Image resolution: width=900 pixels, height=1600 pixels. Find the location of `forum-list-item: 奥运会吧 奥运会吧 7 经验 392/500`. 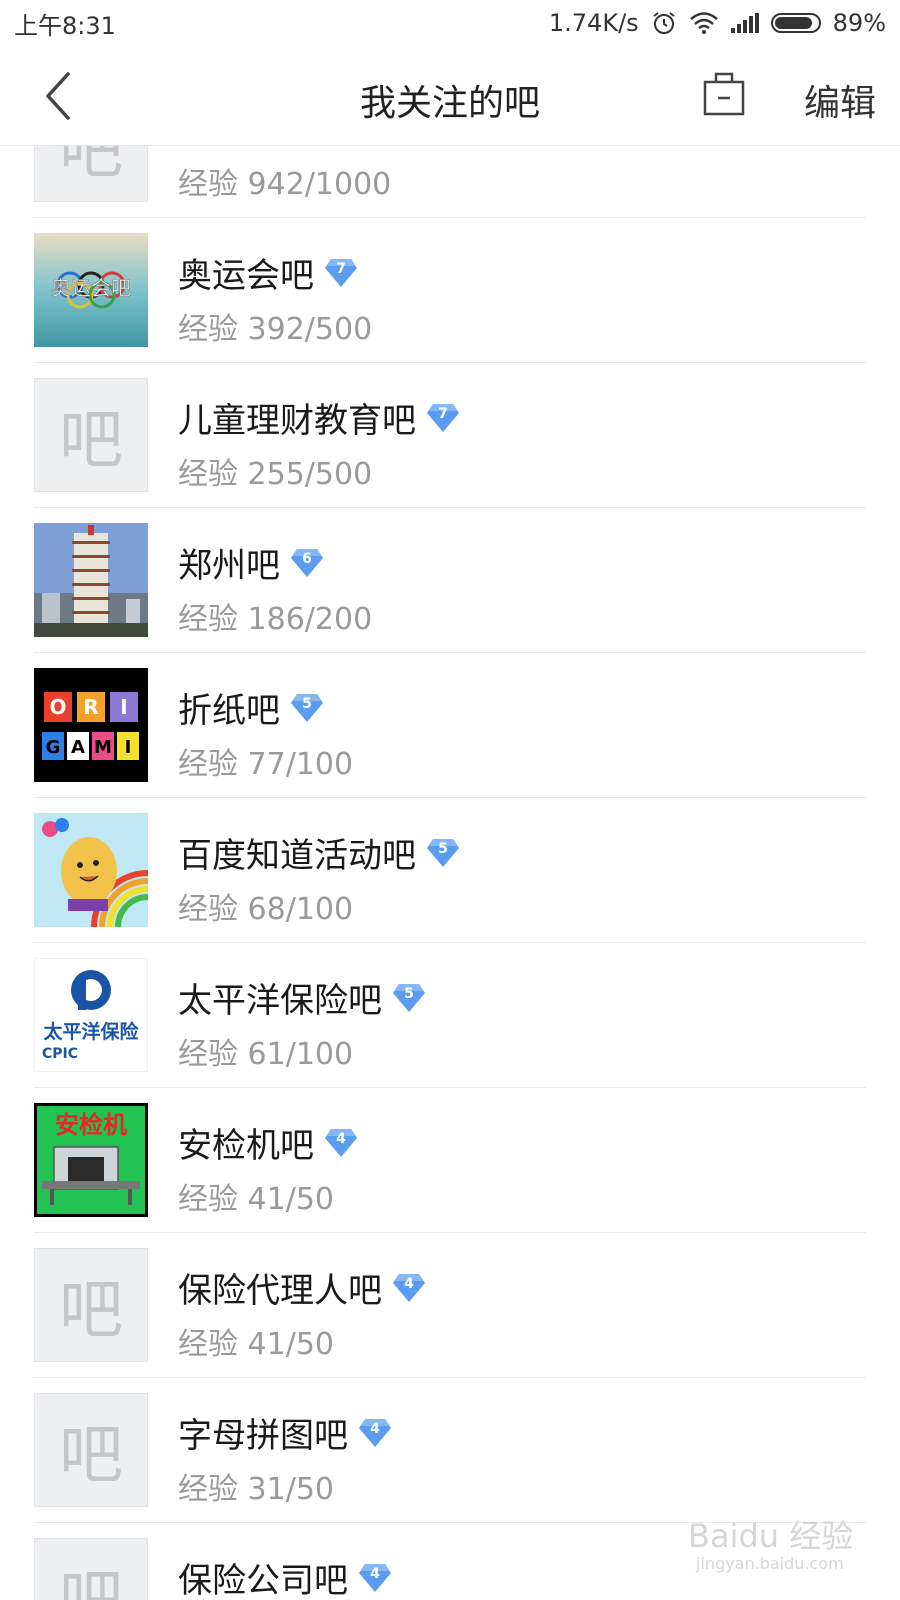

forum-list-item: 奥运会吧 奥运会吧 7 经验 392/500 is located at coordinates (450, 290).